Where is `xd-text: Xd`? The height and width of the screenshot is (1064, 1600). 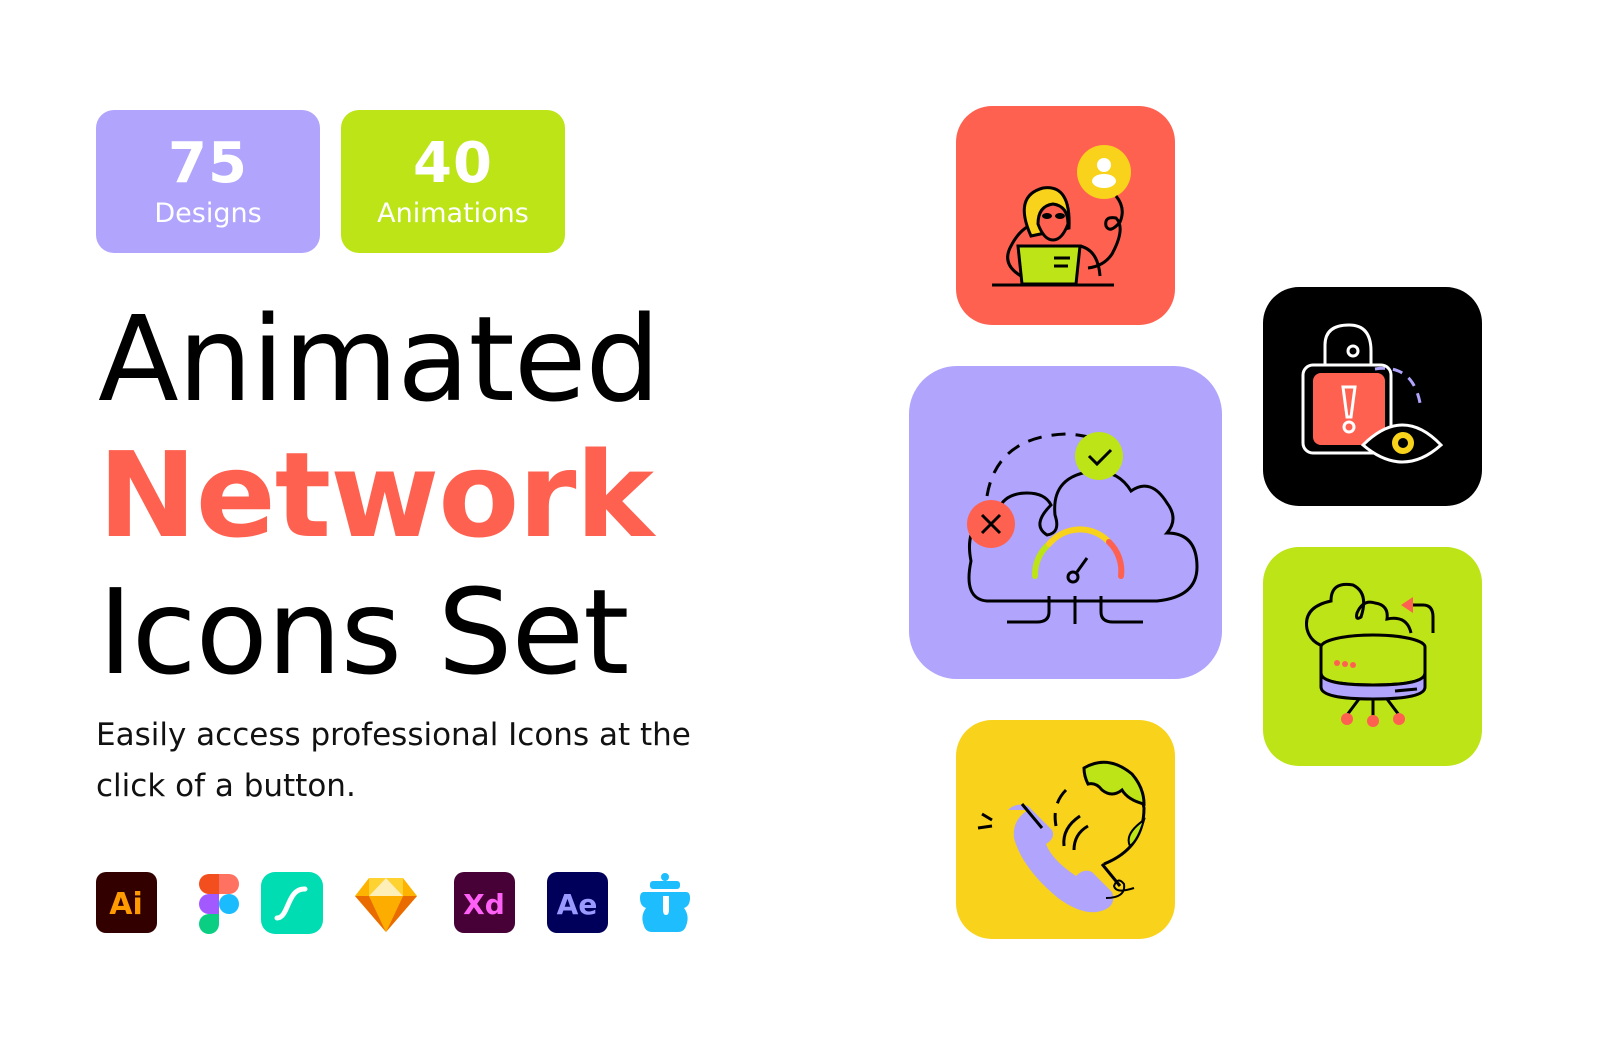 xd-text: Xd is located at coordinates (484, 904).